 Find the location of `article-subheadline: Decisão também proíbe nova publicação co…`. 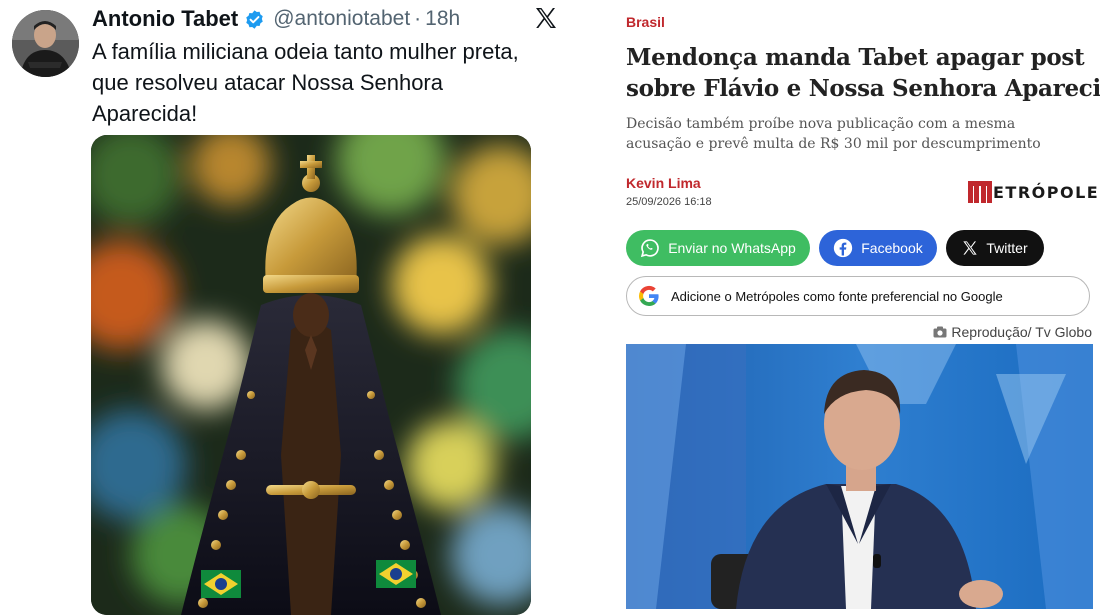

article-subheadline: Decisão também proíbe nova publicação co… is located at coordinates (861, 134).